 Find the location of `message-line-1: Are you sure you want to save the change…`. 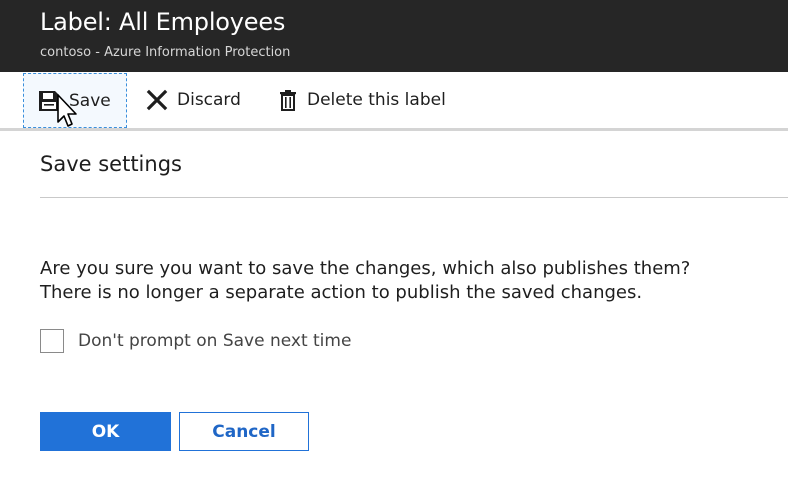

message-line-1: Are you sure you want to save the change… is located at coordinates (365, 268).